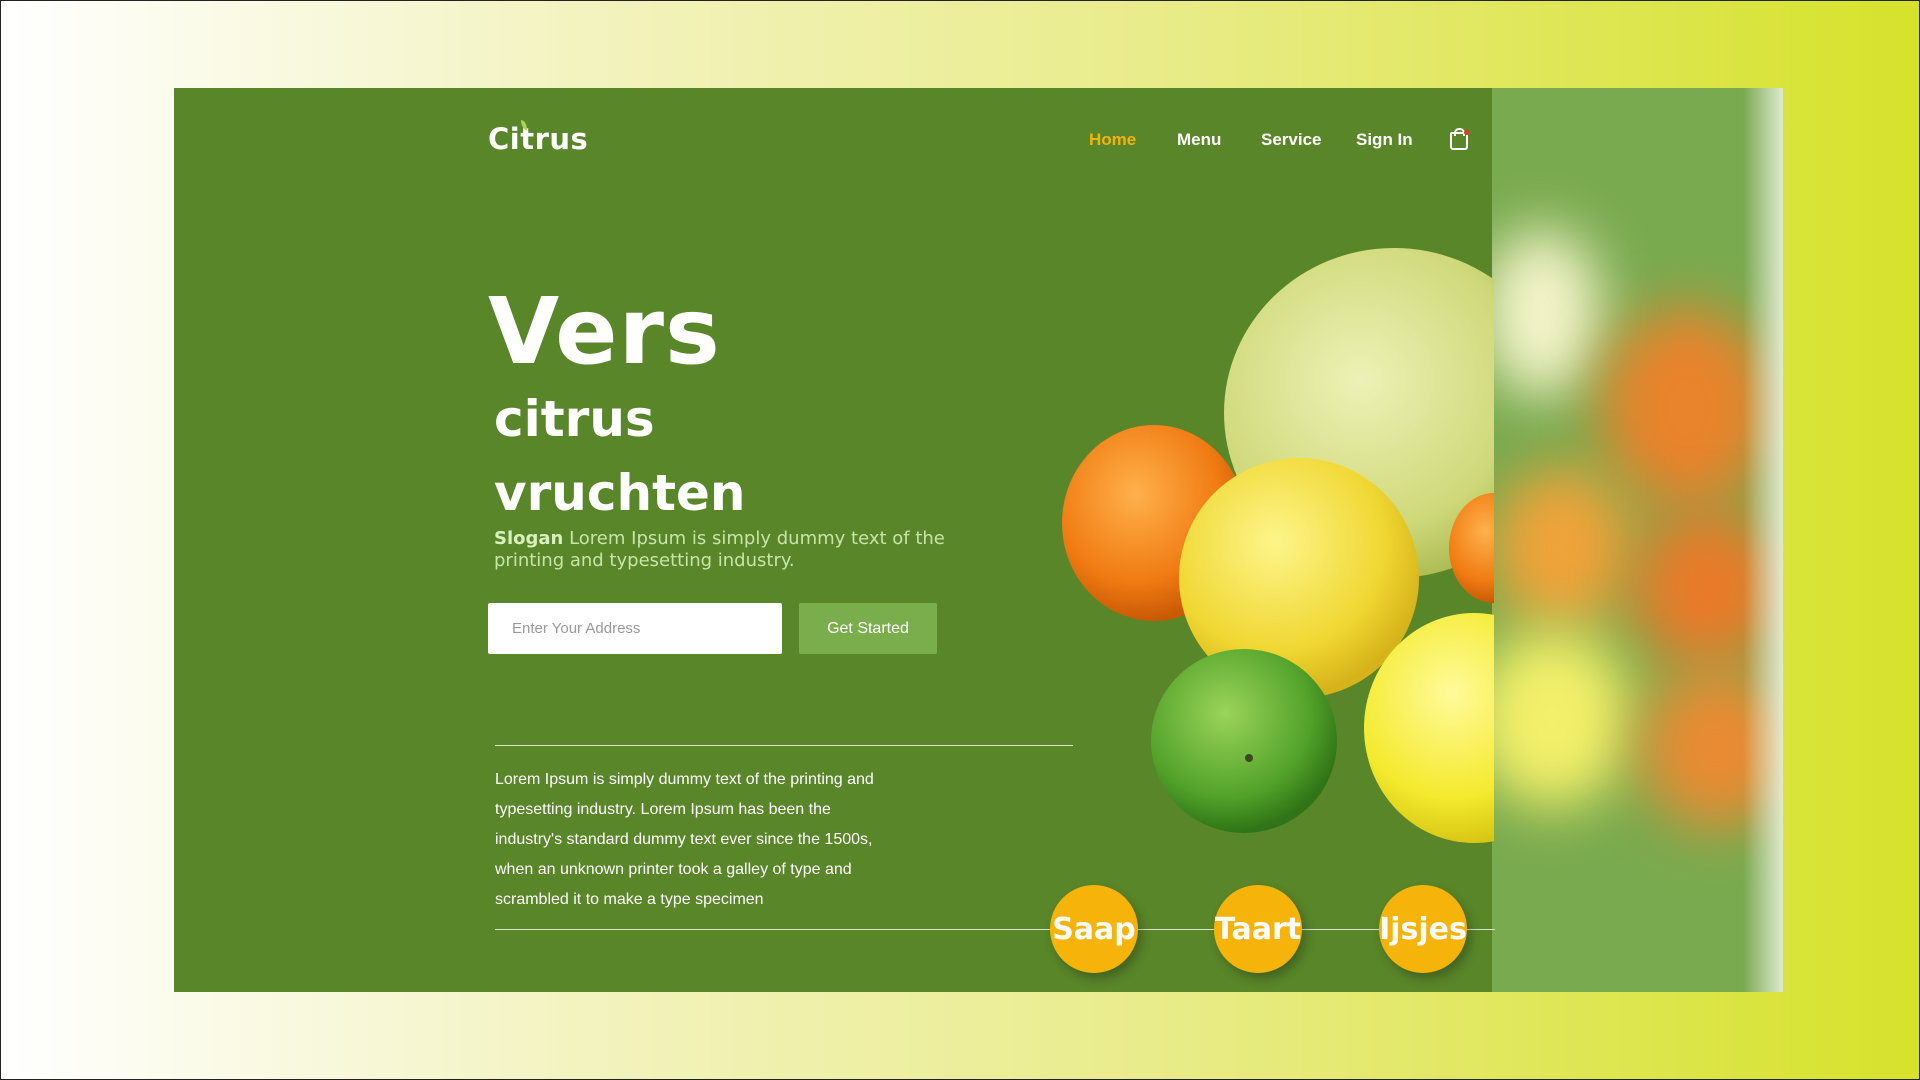 This screenshot has height=1080, width=1920. Describe the element at coordinates (529, 538) in the screenshot. I see `slogan-label: Slogan` at that location.